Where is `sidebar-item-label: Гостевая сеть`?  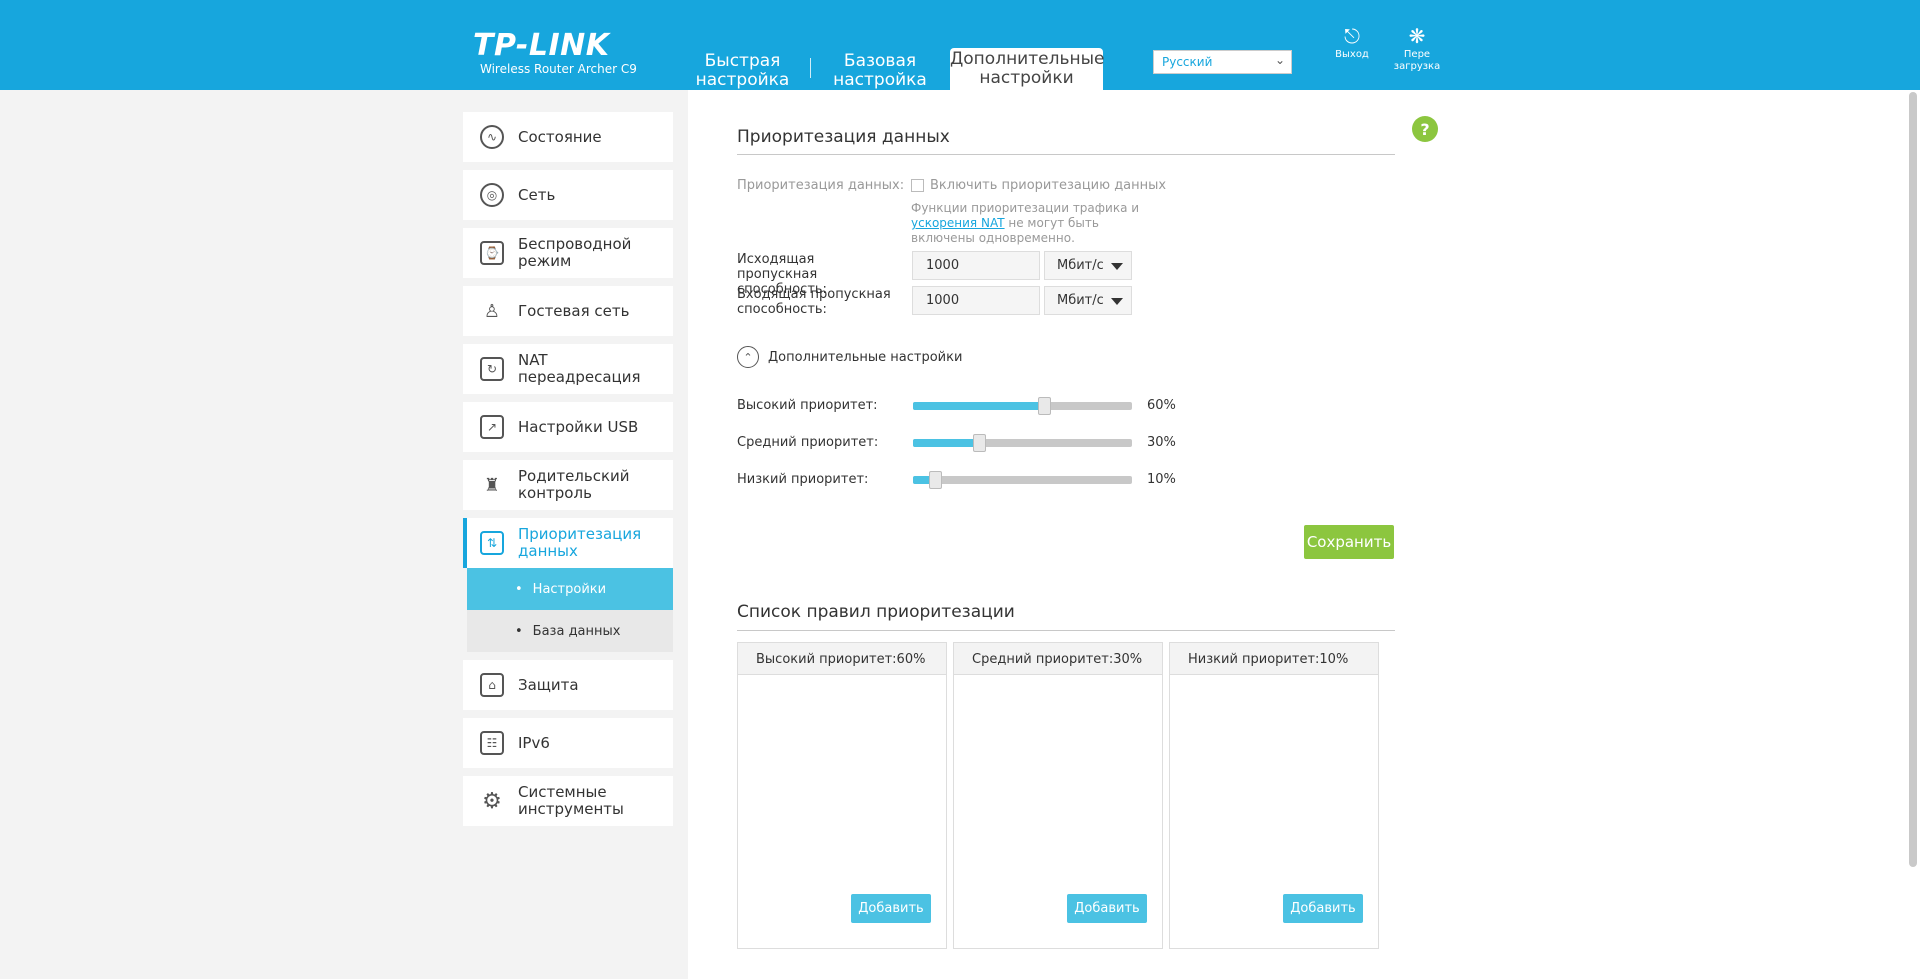
sidebar-item-label: Гостевая сеть is located at coordinates (574, 310).